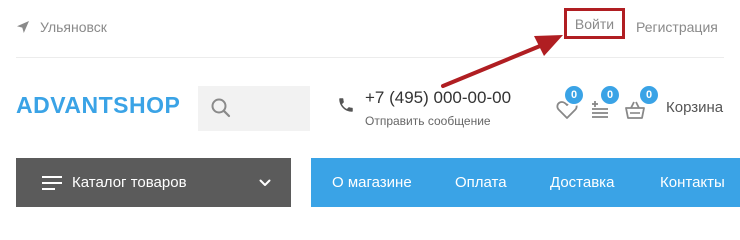 This screenshot has height=240, width=740. Describe the element at coordinates (221, 108) in the screenshot. I see `search-icon` at that location.